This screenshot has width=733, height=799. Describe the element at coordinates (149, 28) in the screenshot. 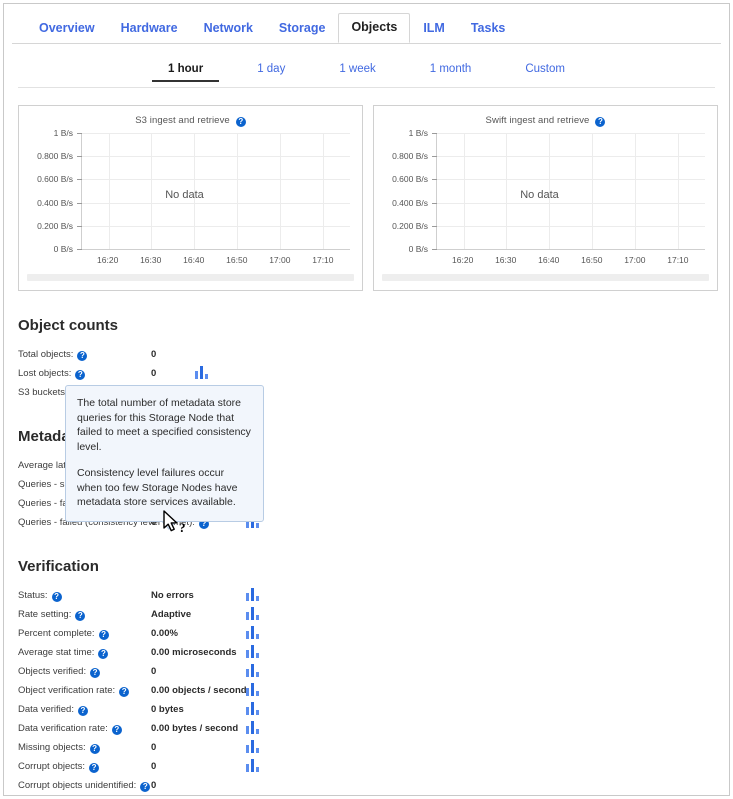

I see `tab-hardware: Hardware` at that location.